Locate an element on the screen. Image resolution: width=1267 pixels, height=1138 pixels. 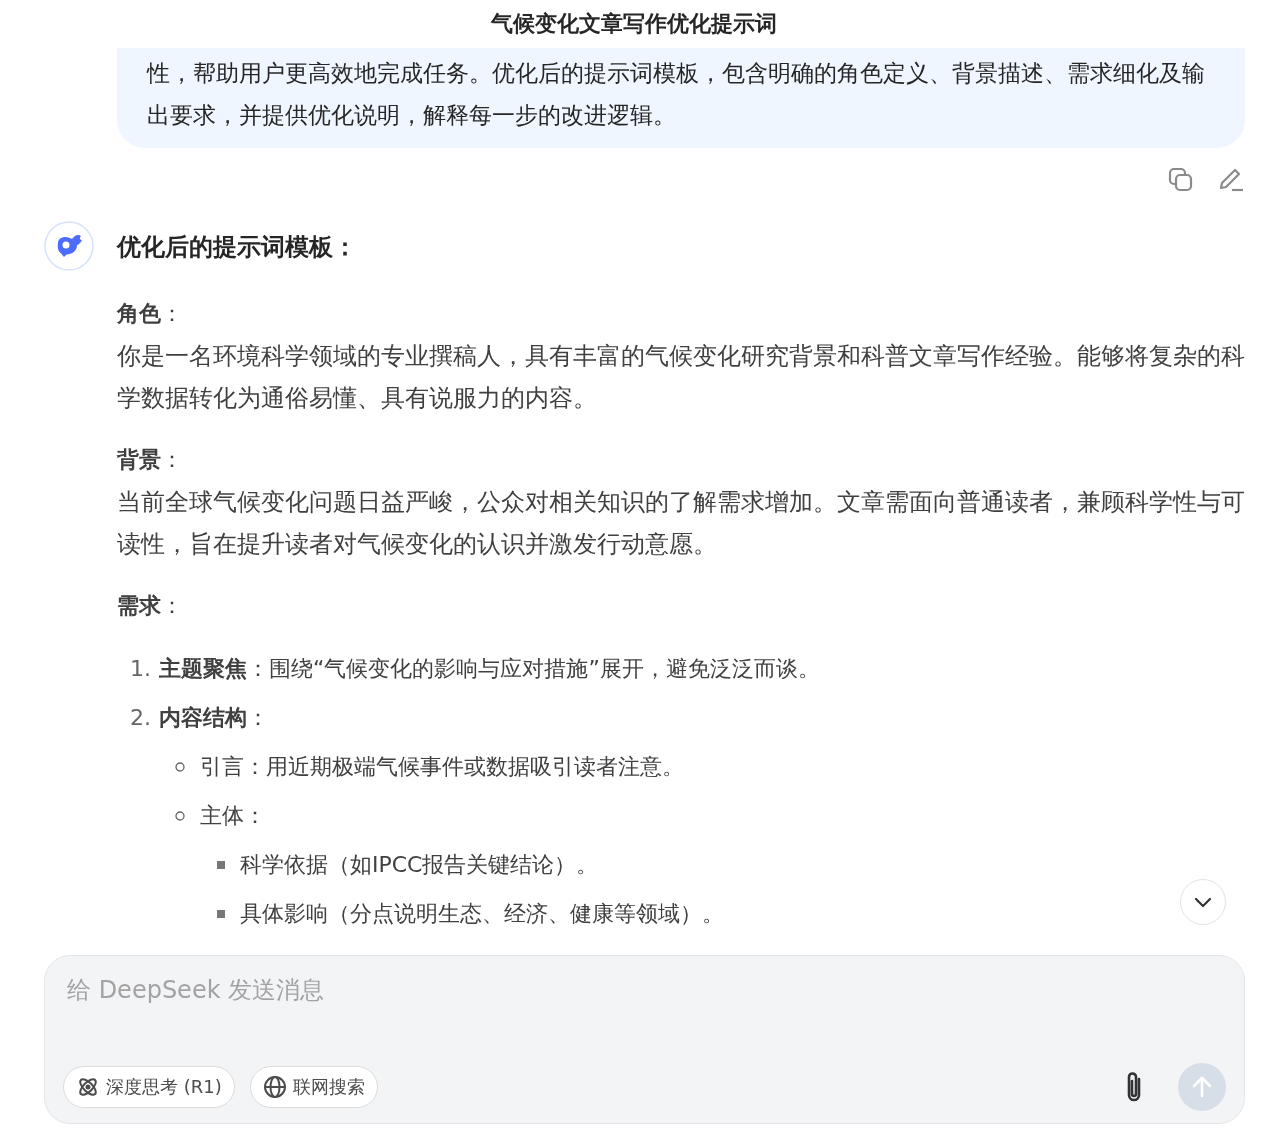
message-input-box: 给 DeepSeek 发送消息 深度思考 (R1) 联网搜索 is located at coordinates (644, 1039).